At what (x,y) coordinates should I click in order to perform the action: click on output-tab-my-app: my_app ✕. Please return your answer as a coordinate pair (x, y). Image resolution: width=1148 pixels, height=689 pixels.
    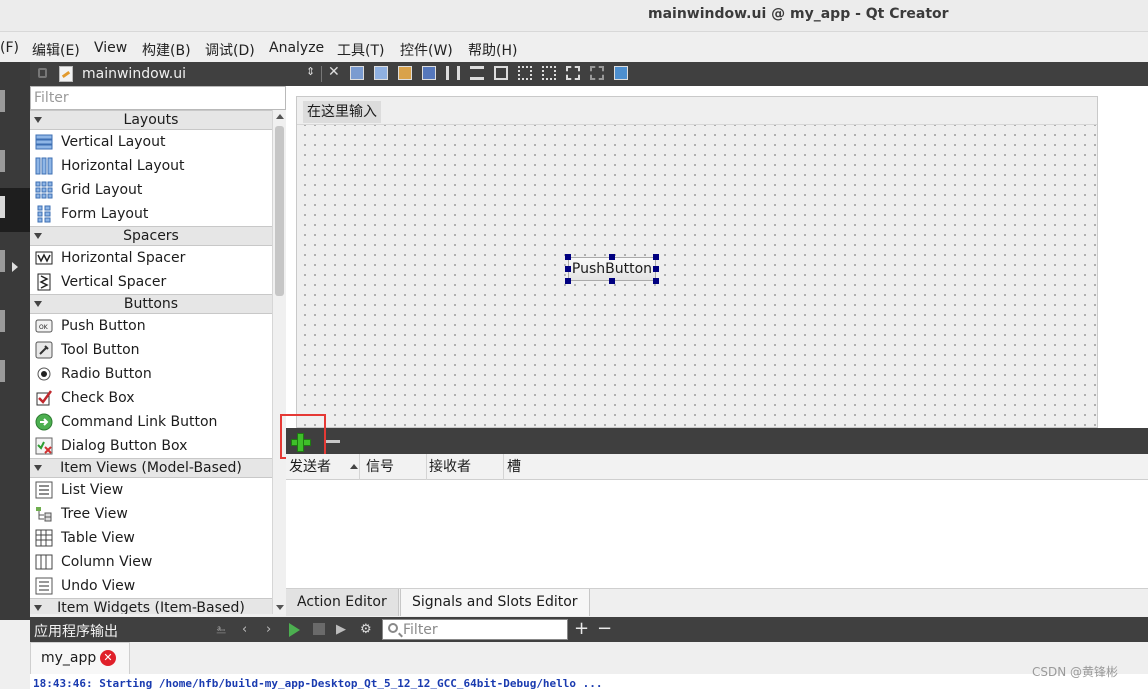
    Looking at the image, I should click on (80, 658).